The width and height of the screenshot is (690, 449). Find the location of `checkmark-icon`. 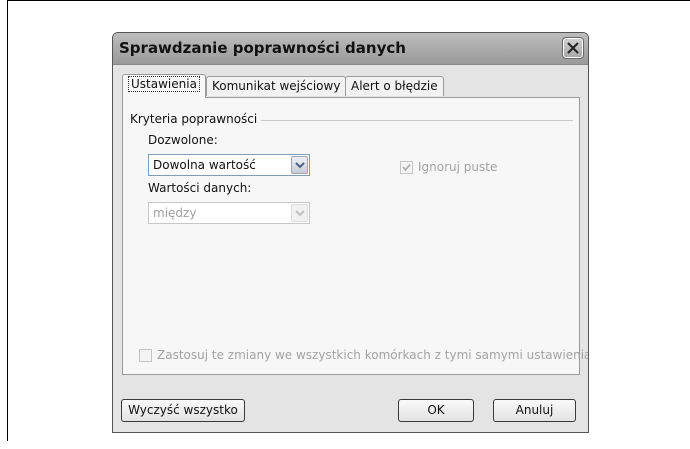

checkmark-icon is located at coordinates (406, 167).